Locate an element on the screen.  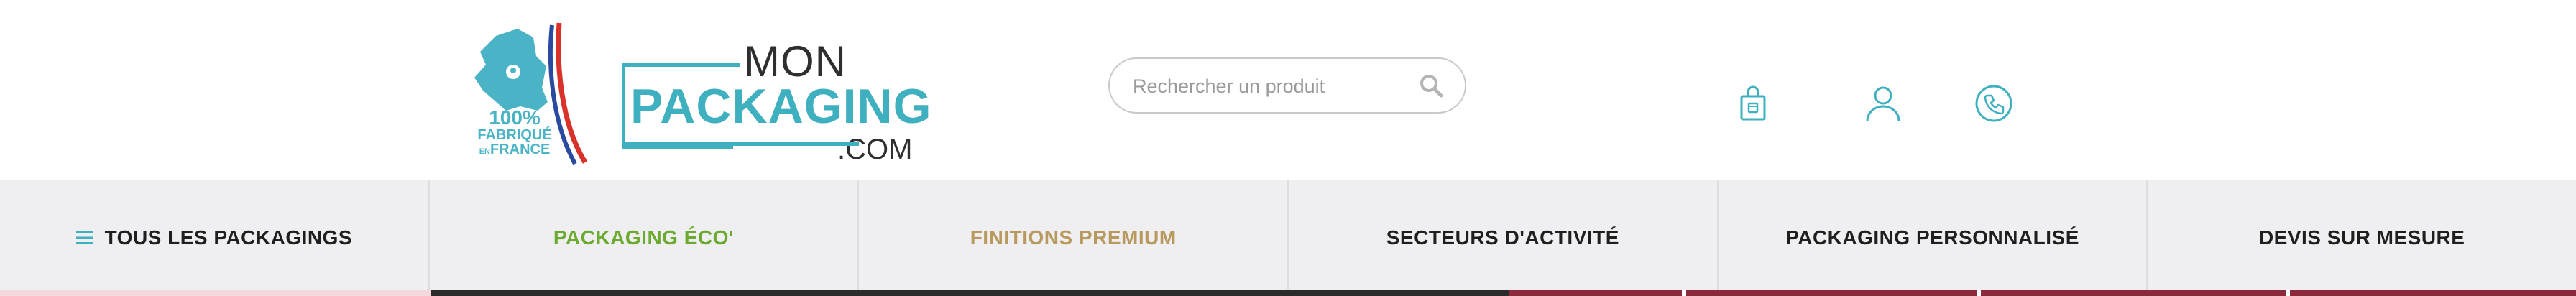
nav-label-premium-finishes: FINITIONS PREMIUM is located at coordinates (1073, 237).